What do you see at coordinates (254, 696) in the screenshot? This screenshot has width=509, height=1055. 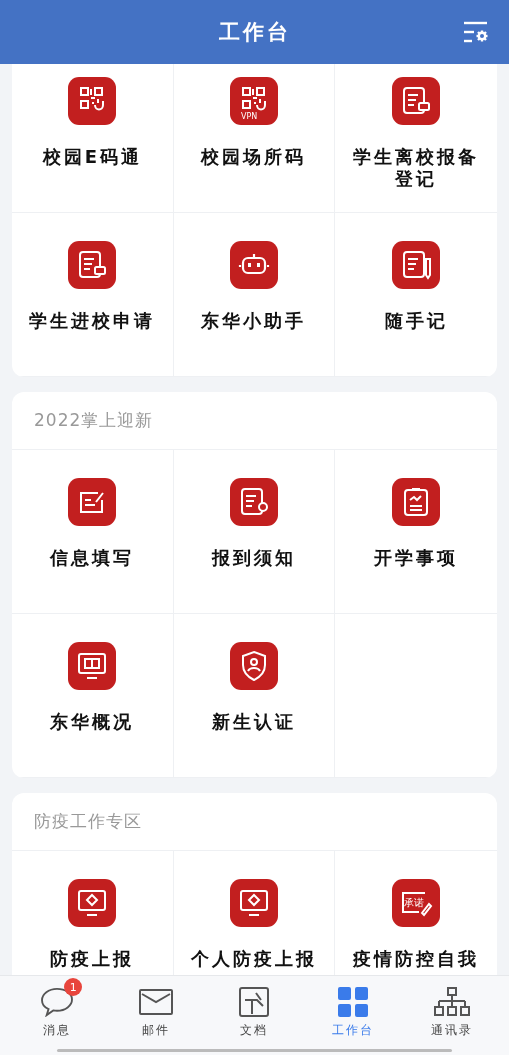 I see `app-tile: 新生认证` at bounding box center [254, 696].